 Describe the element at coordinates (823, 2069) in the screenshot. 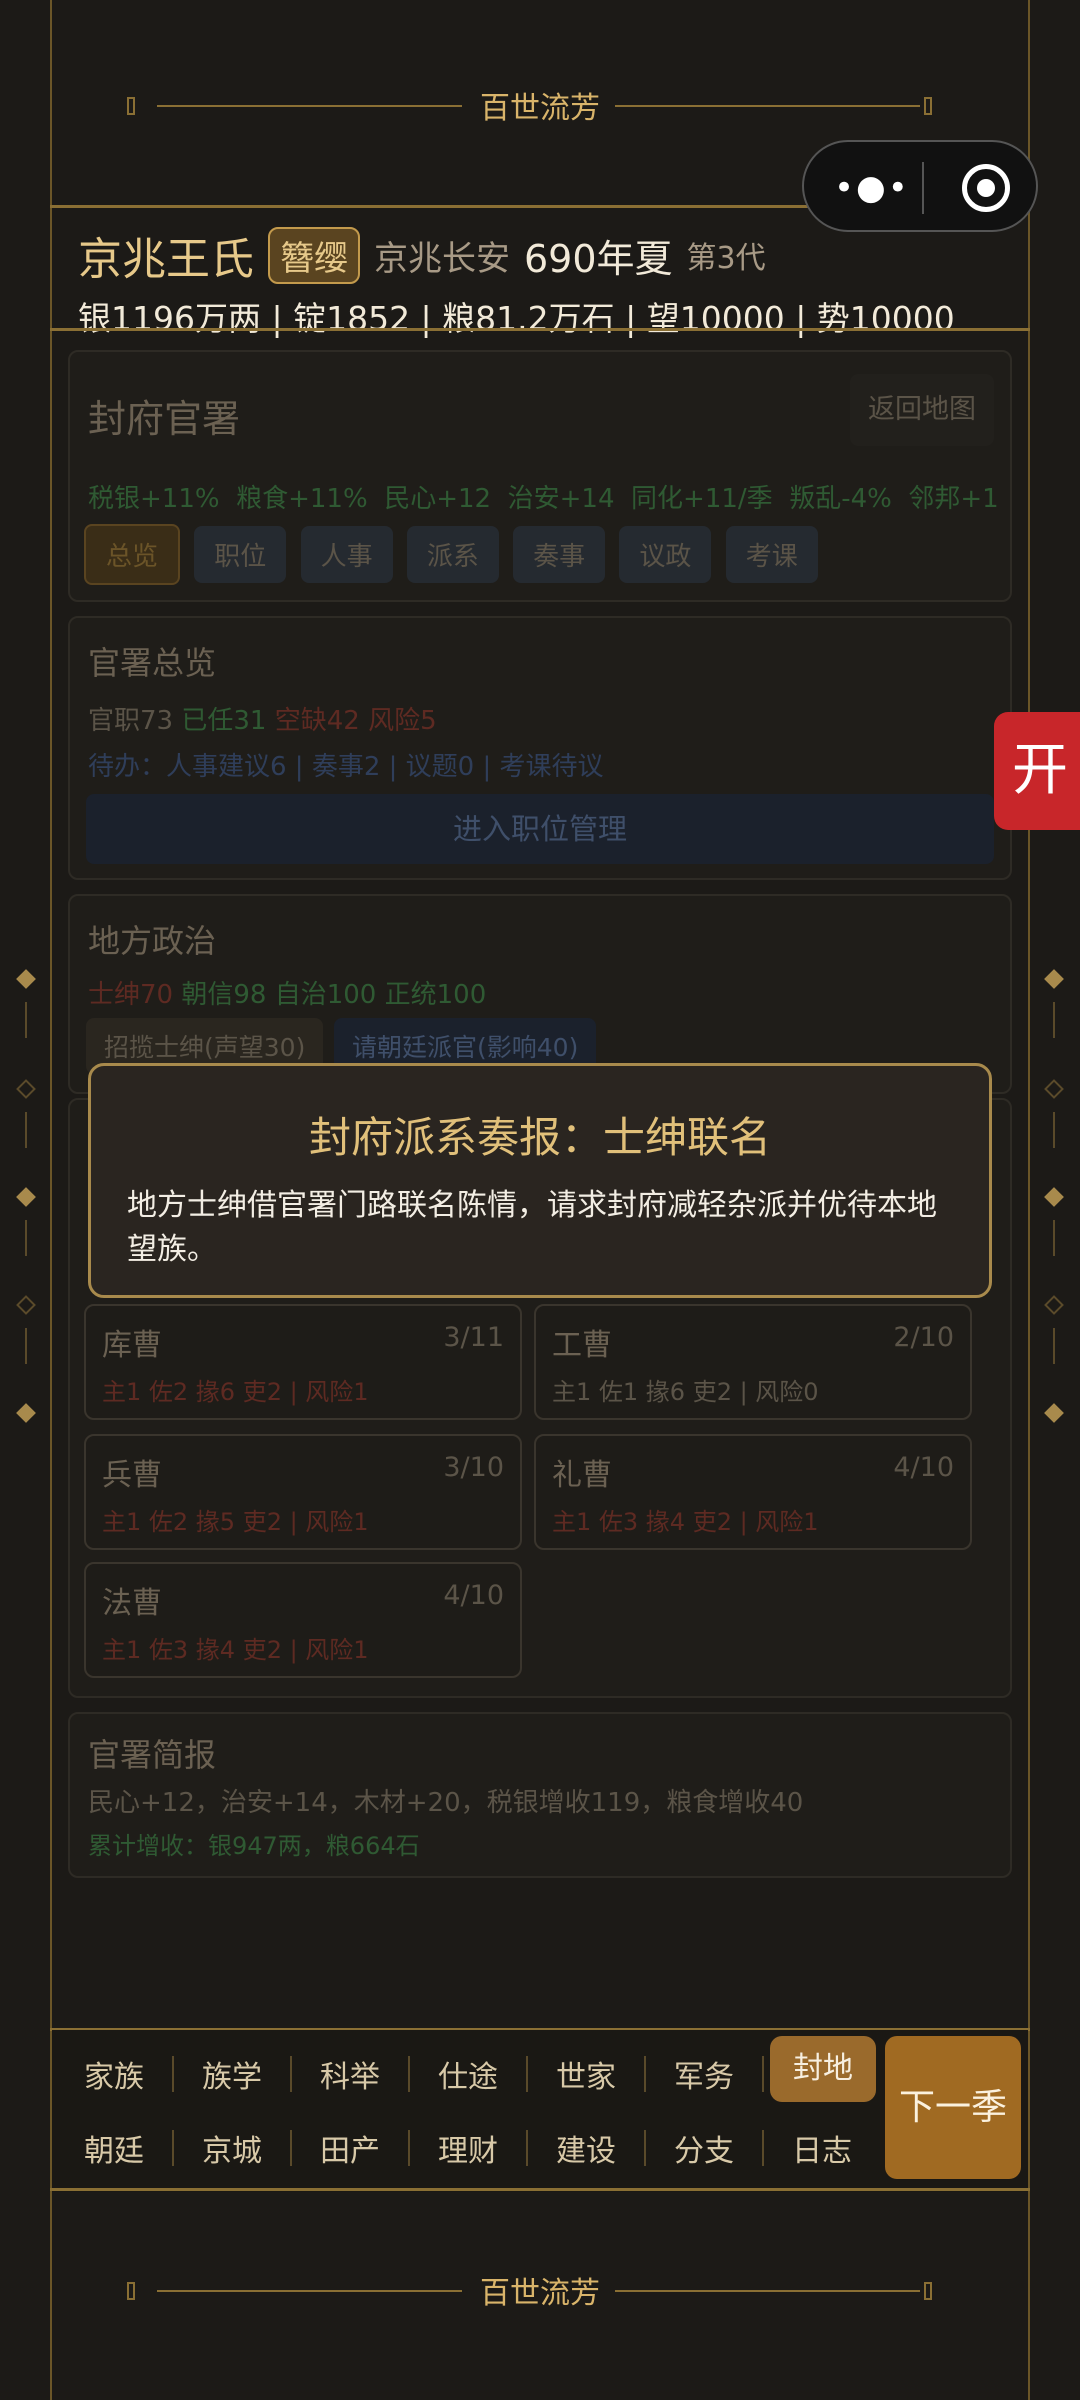

I see `nav-fief: 封地` at that location.